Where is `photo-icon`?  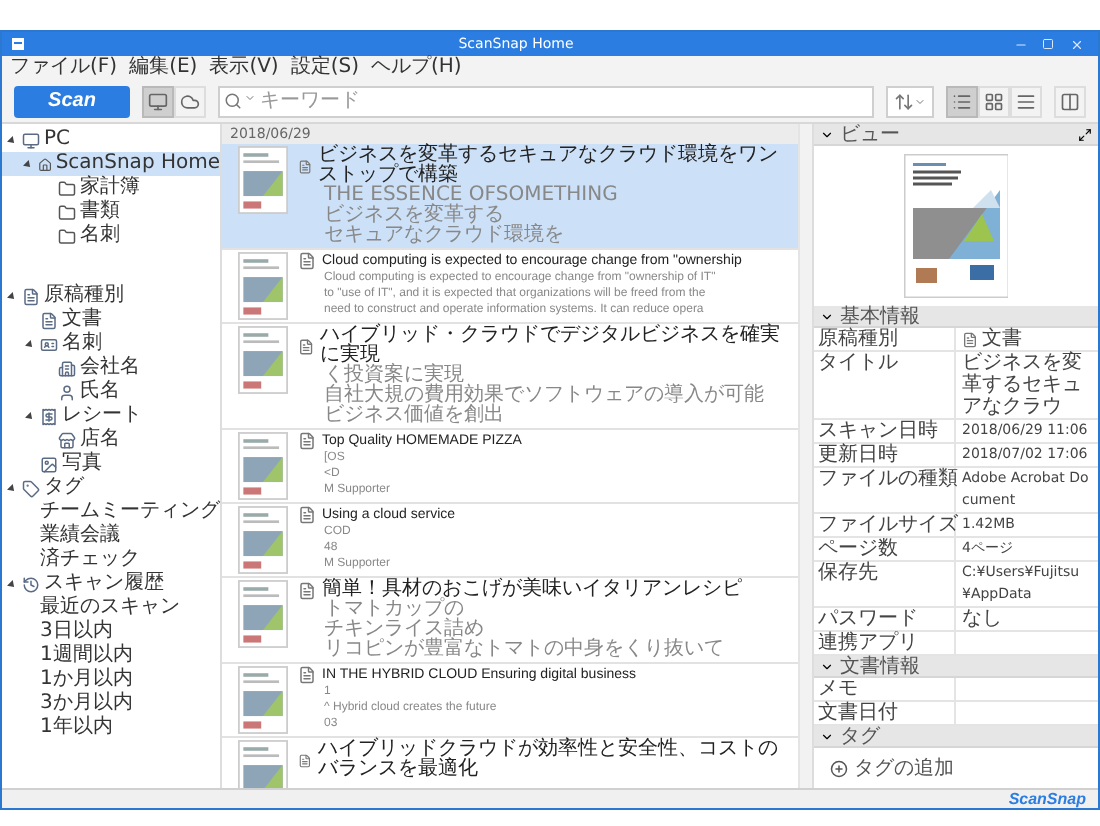 photo-icon is located at coordinates (49, 464).